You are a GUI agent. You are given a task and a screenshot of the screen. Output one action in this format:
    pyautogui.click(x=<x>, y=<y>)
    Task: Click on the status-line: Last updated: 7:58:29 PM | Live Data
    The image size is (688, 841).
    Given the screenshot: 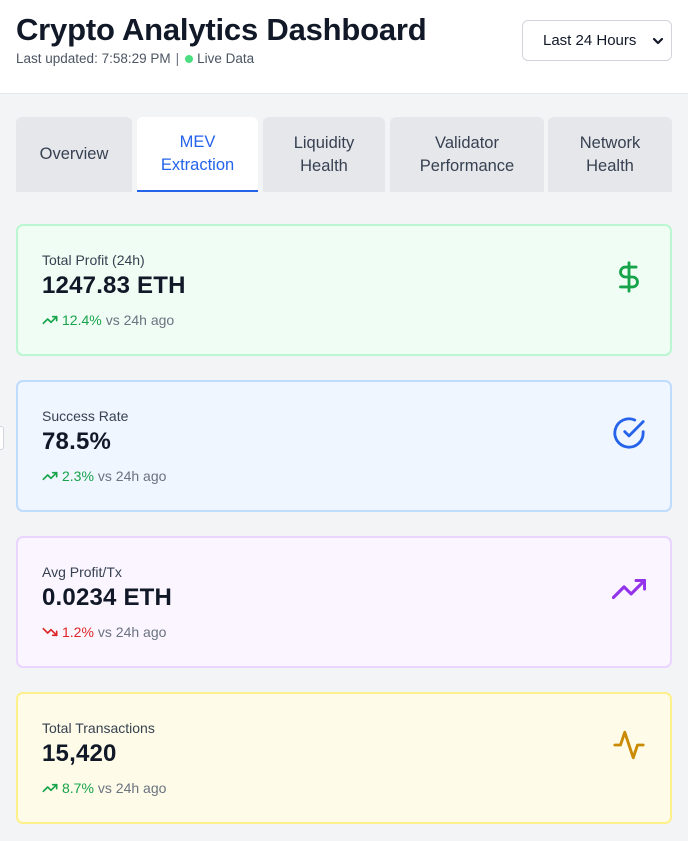 What is the action you would take?
    pyautogui.click(x=135, y=58)
    